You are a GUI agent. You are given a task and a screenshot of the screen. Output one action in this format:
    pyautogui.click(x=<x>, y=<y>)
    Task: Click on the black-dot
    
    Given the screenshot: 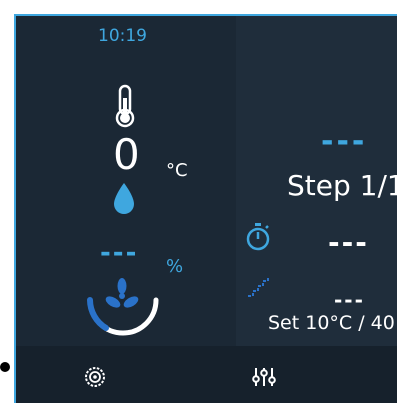 What is the action you would take?
    pyautogui.click(x=5, y=367)
    